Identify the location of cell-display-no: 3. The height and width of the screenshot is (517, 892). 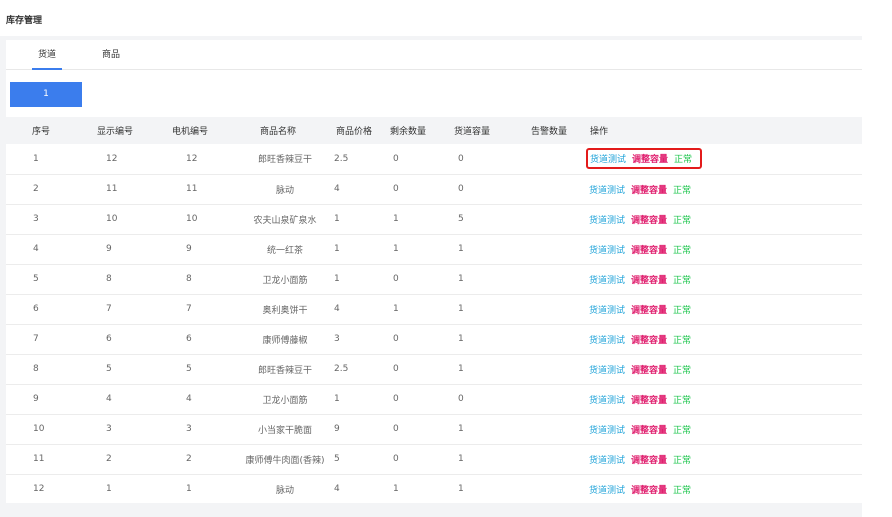
(109, 429).